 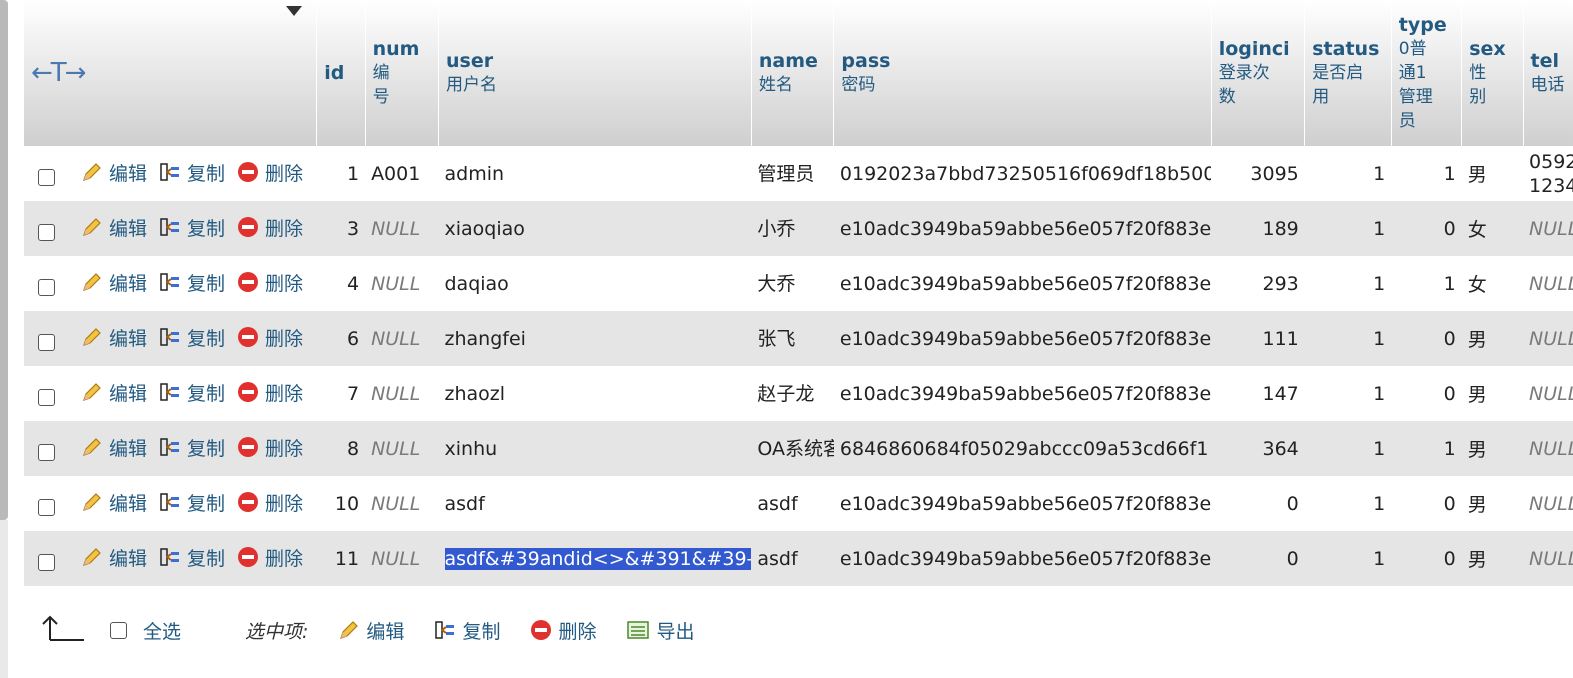 What do you see at coordinates (595, 448) in the screenshot?
I see `cell-user: xinhu` at bounding box center [595, 448].